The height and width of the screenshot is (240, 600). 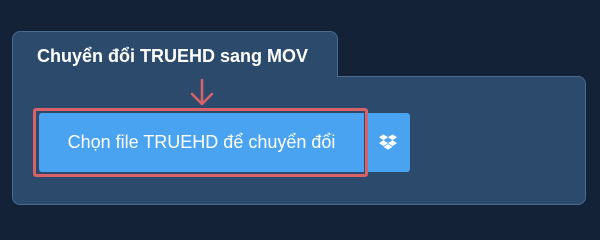 I want to click on dropbox-button, so click(x=388, y=142).